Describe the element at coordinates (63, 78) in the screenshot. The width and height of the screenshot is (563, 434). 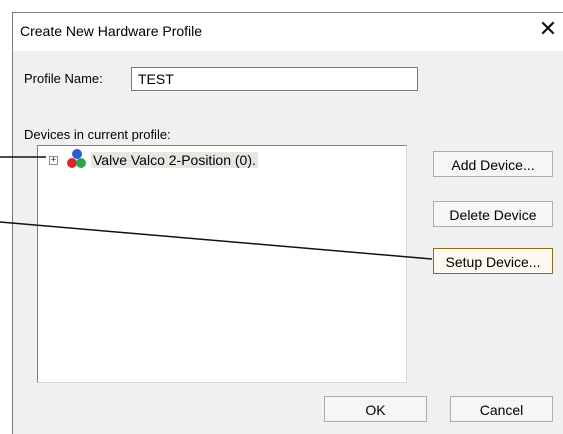
I see `profile-name-label: Profile Name:` at that location.